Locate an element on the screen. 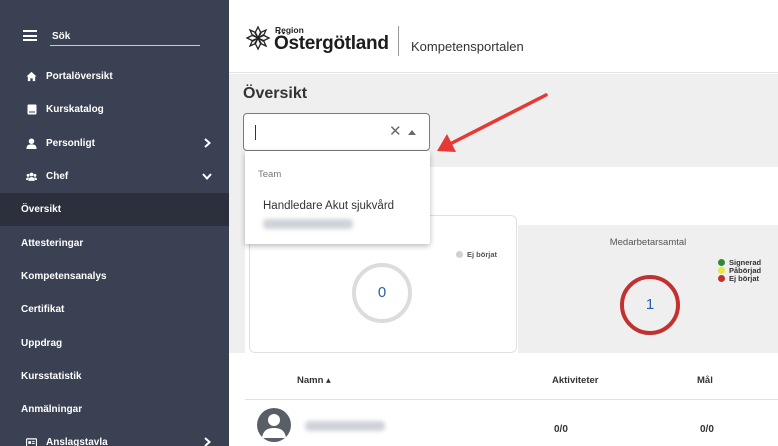 This screenshot has height=446, width=778. sidebar-item-anslagstavla: Anslagstavla is located at coordinates (114, 436).